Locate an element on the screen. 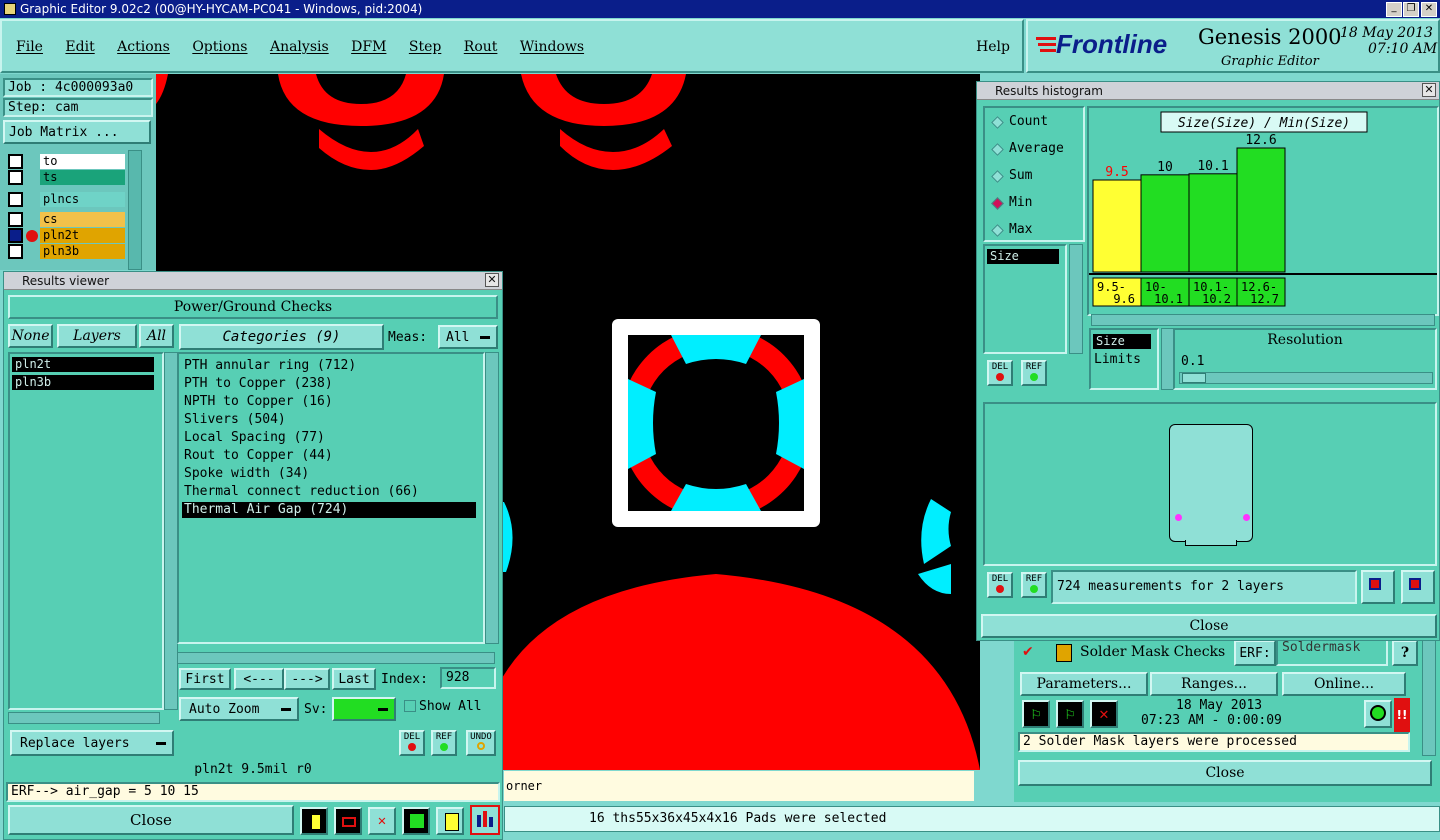  ref-off-button: ✕ is located at coordinates (382, 821).